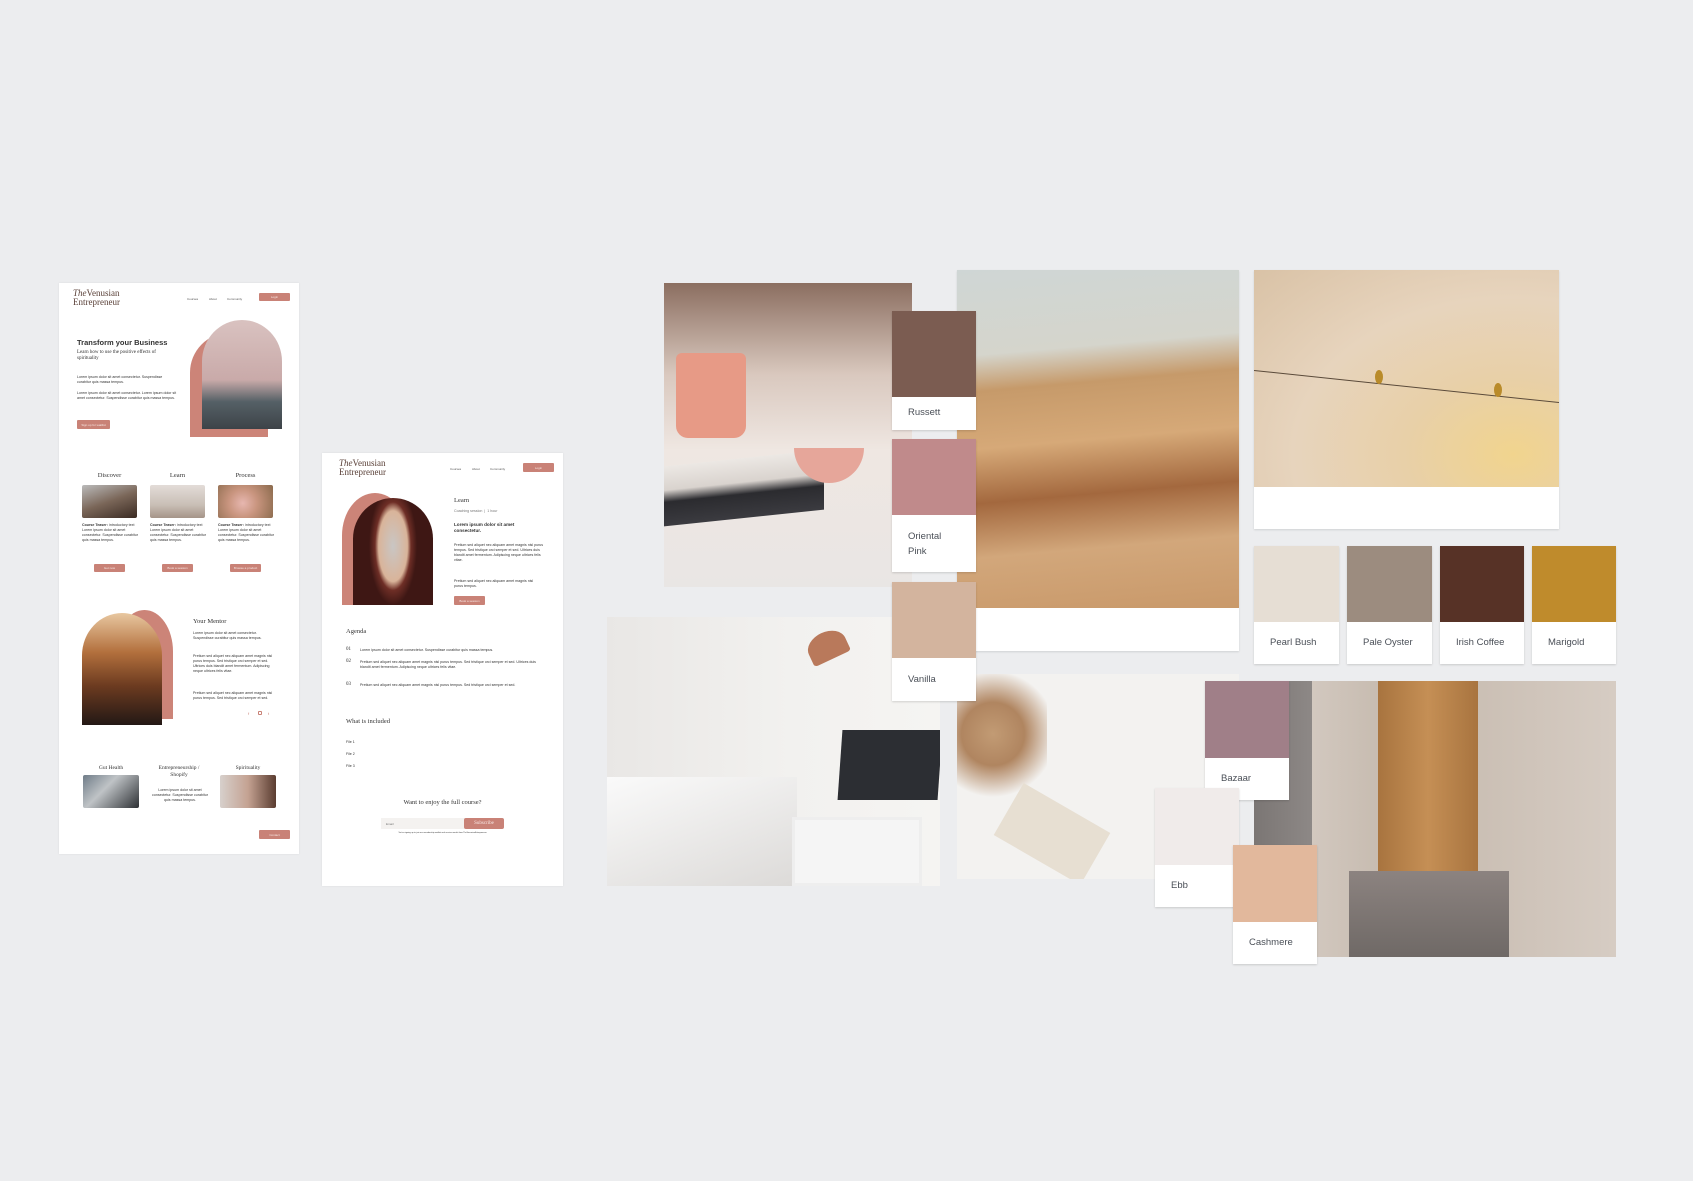 Image resolution: width=1693 pixels, height=1181 pixels. What do you see at coordinates (1293, 642) in the screenshot?
I see `swatch-label: Pearl Bush` at bounding box center [1293, 642].